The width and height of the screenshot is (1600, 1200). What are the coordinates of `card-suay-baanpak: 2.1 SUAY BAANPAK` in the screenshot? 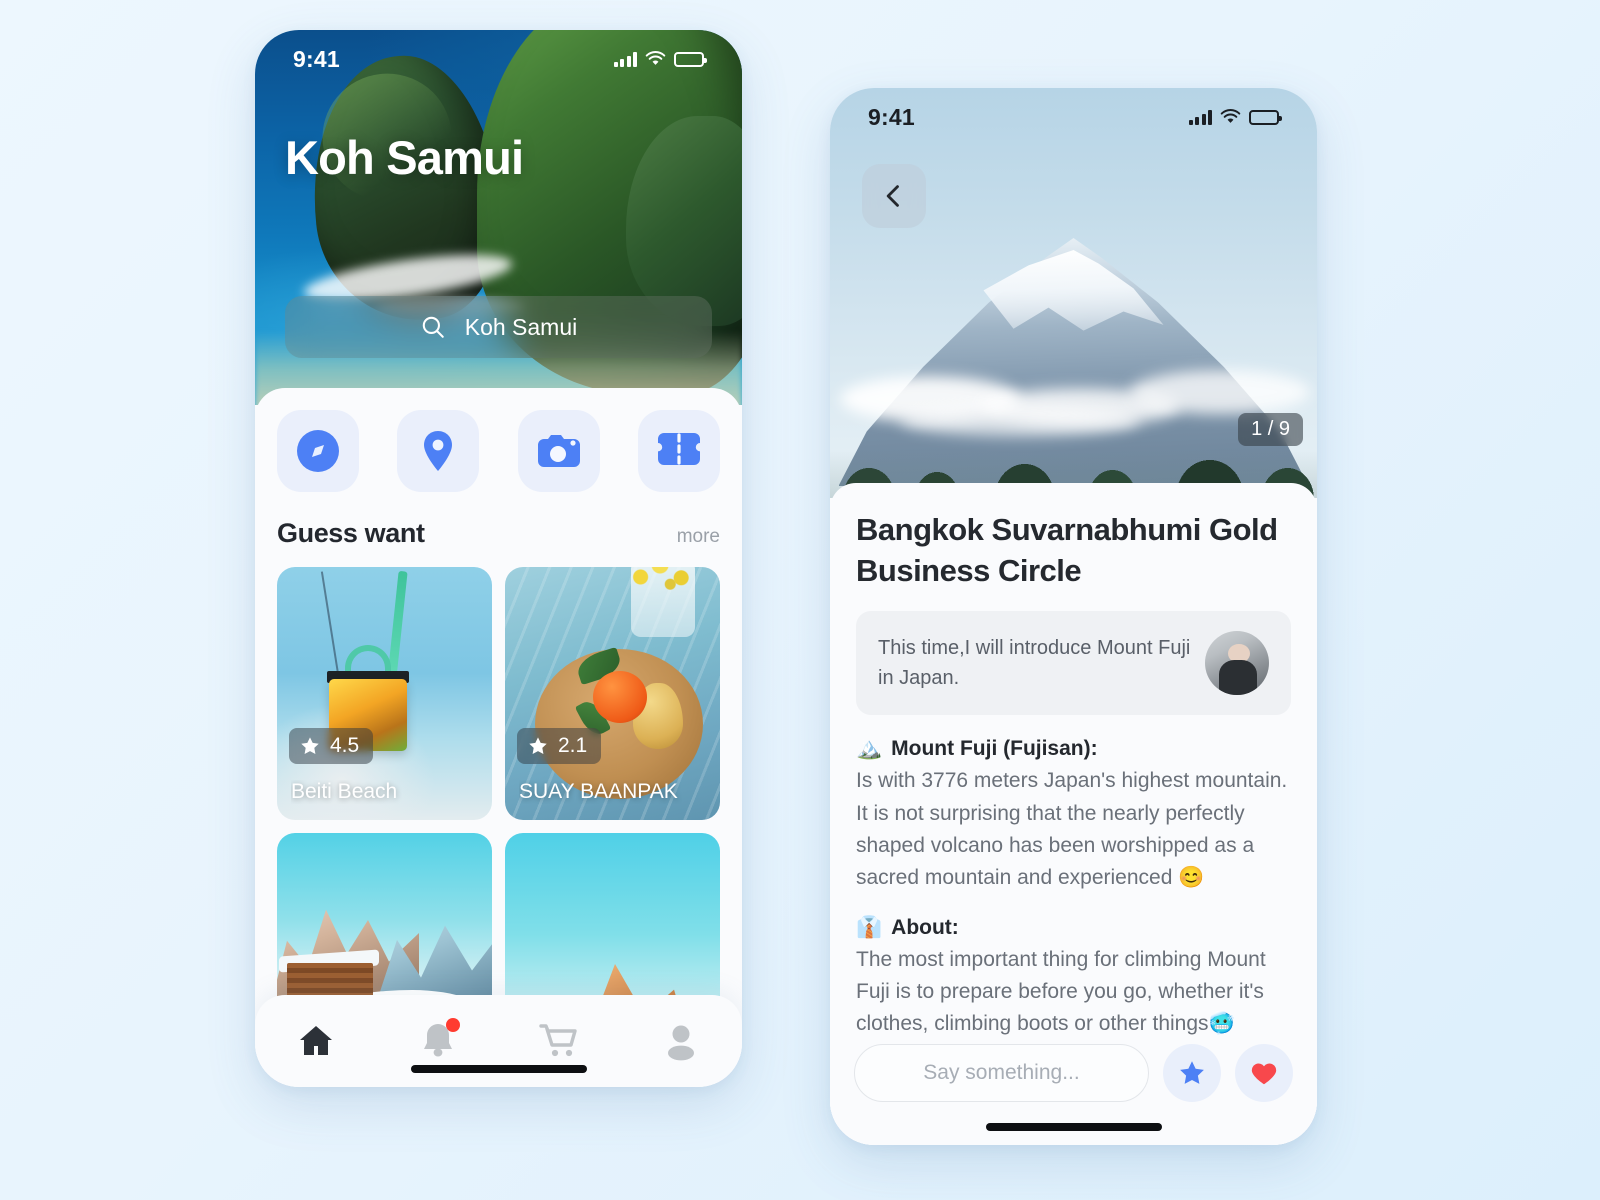 It's located at (612, 693).